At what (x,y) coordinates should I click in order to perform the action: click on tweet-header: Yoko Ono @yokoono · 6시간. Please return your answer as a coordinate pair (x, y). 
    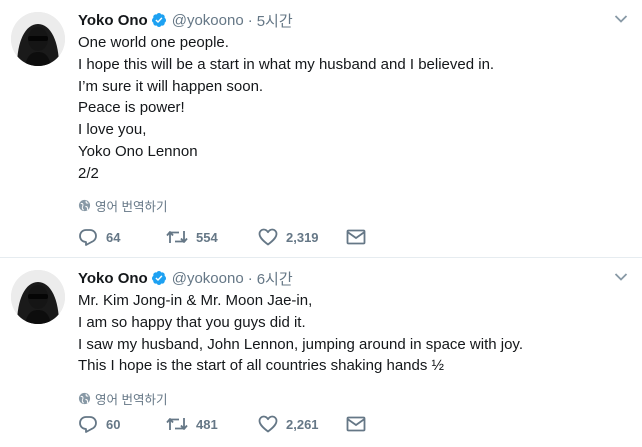
    Looking at the image, I should click on (354, 278).